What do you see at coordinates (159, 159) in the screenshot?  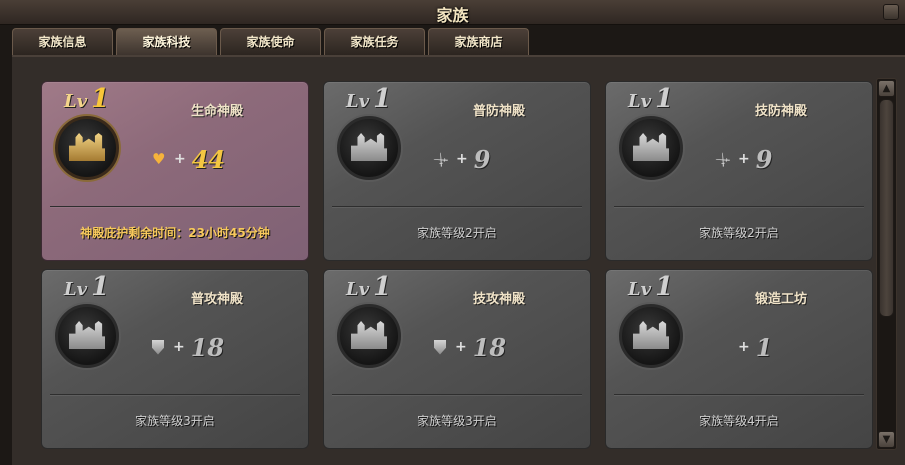 I see `heart-icon: ♥` at bounding box center [159, 159].